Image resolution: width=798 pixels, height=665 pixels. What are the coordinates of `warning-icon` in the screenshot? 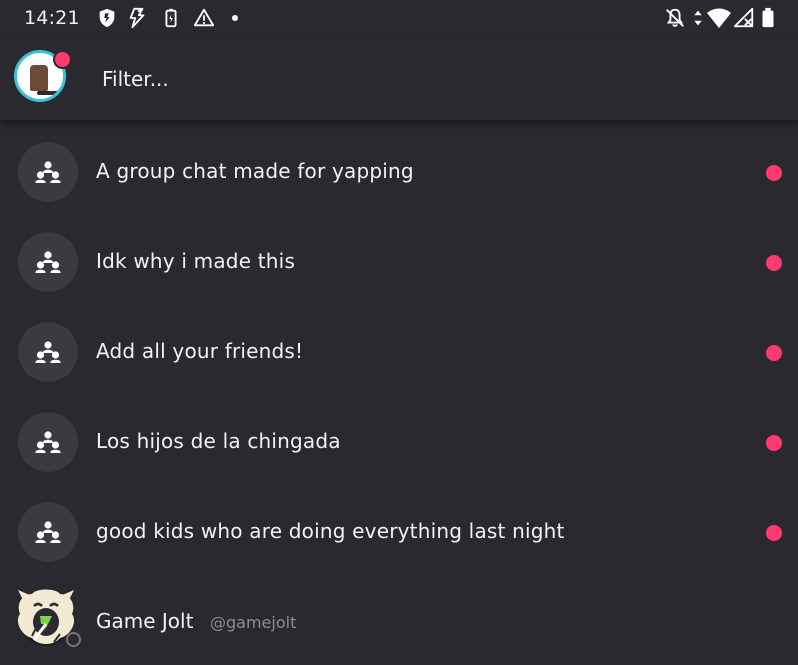 It's located at (204, 18).